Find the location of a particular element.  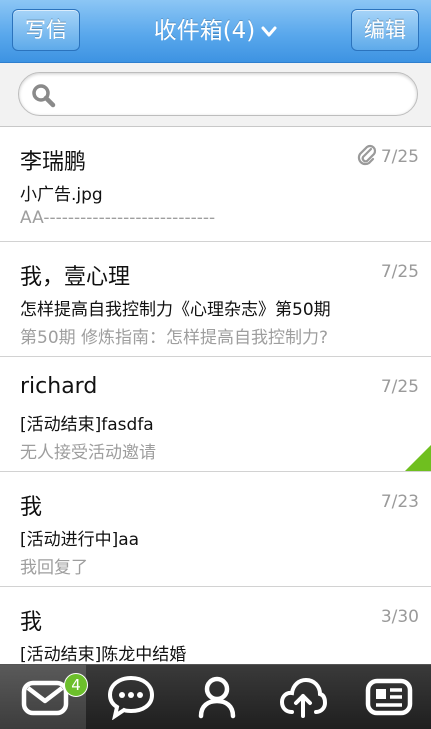

tab-card is located at coordinates (387, 697).